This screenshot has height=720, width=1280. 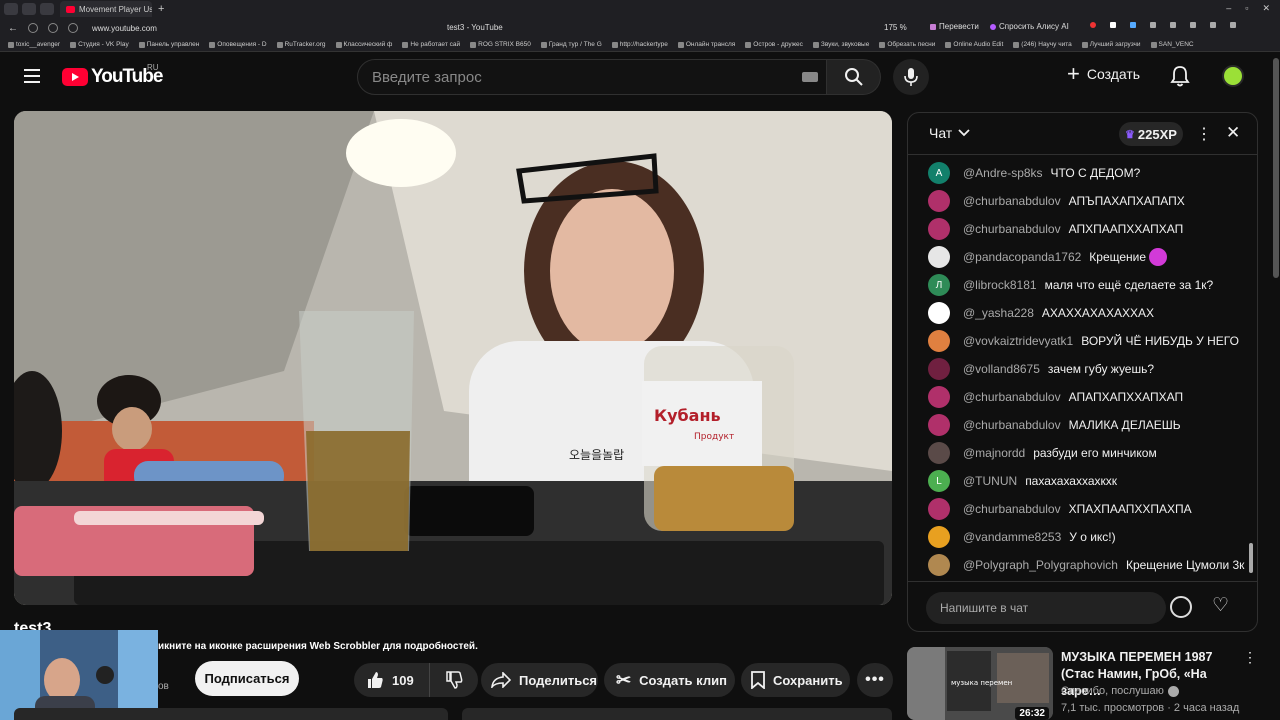 I want to click on chat-message: @pandacopanda1762 Крещение, so click(x=1048, y=257).